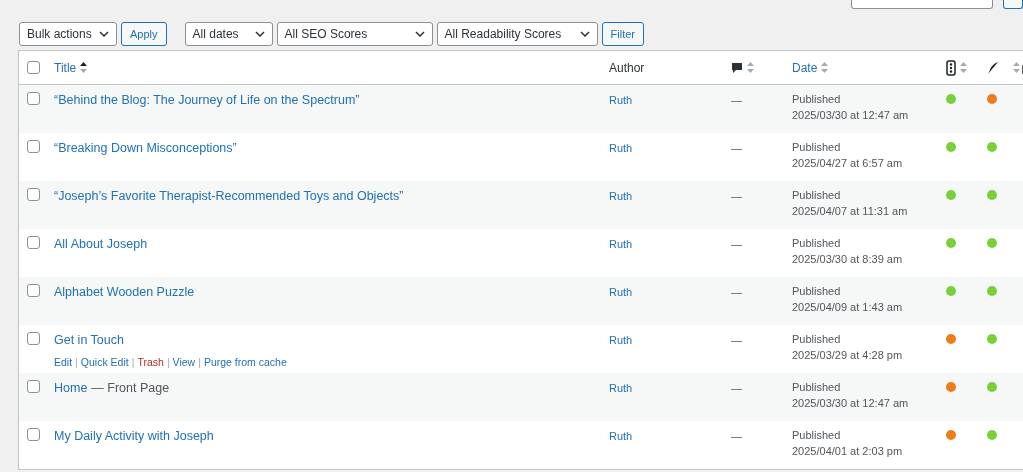  What do you see at coordinates (1013, 4) in the screenshot?
I see `search-button` at bounding box center [1013, 4].